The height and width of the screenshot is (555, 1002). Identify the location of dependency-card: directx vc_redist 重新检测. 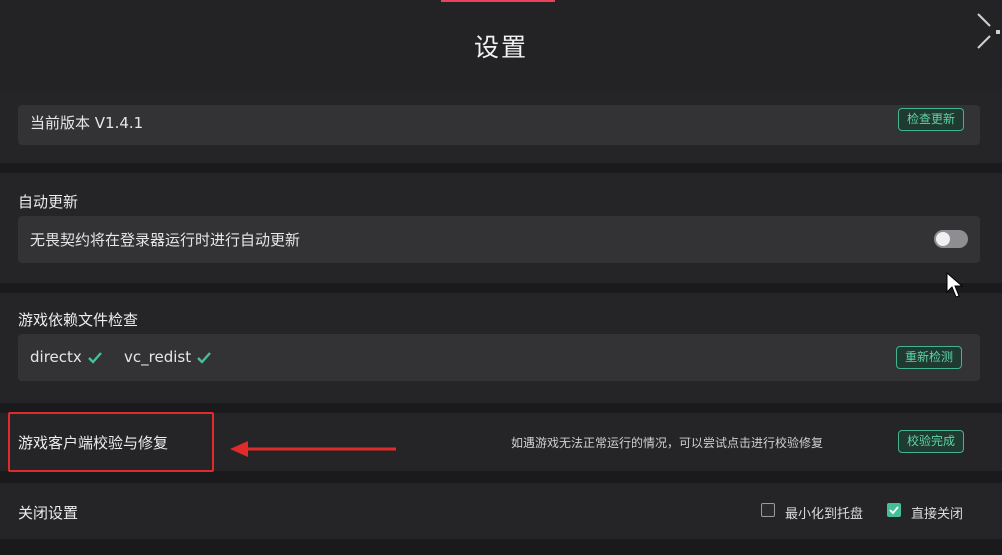
(499, 357).